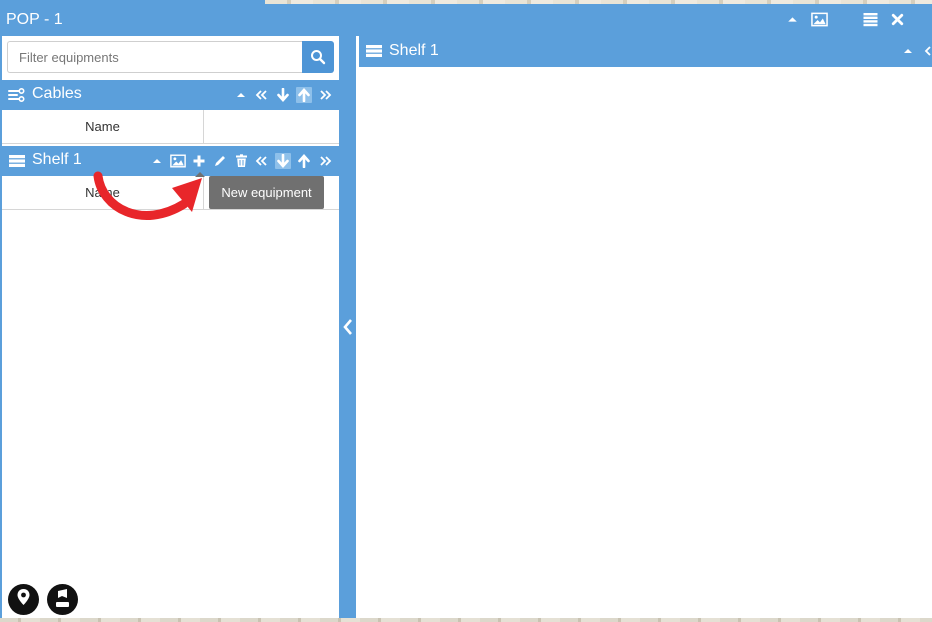 The image size is (932, 622). What do you see at coordinates (220, 161) in the screenshot?
I see `pencil-icon` at bounding box center [220, 161].